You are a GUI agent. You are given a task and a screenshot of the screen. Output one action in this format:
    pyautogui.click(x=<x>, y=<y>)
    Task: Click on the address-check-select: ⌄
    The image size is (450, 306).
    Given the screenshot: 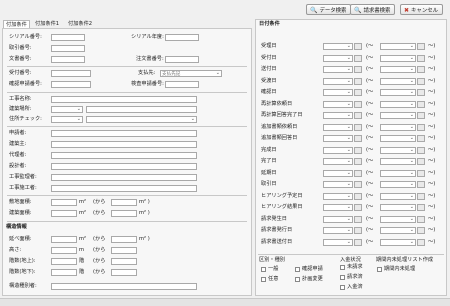 What is the action you would take?
    pyautogui.click(x=67, y=119)
    